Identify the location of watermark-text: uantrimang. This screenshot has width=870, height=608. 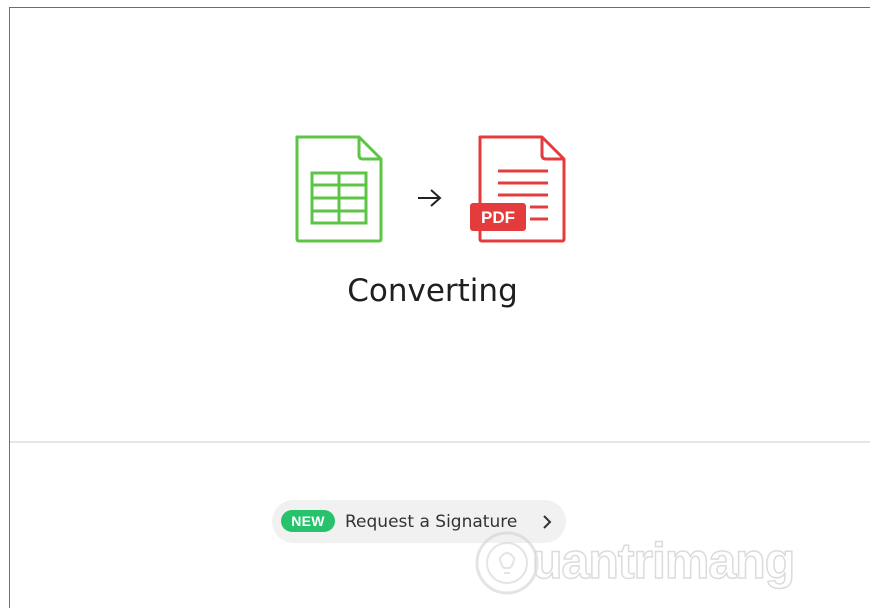
(663, 561).